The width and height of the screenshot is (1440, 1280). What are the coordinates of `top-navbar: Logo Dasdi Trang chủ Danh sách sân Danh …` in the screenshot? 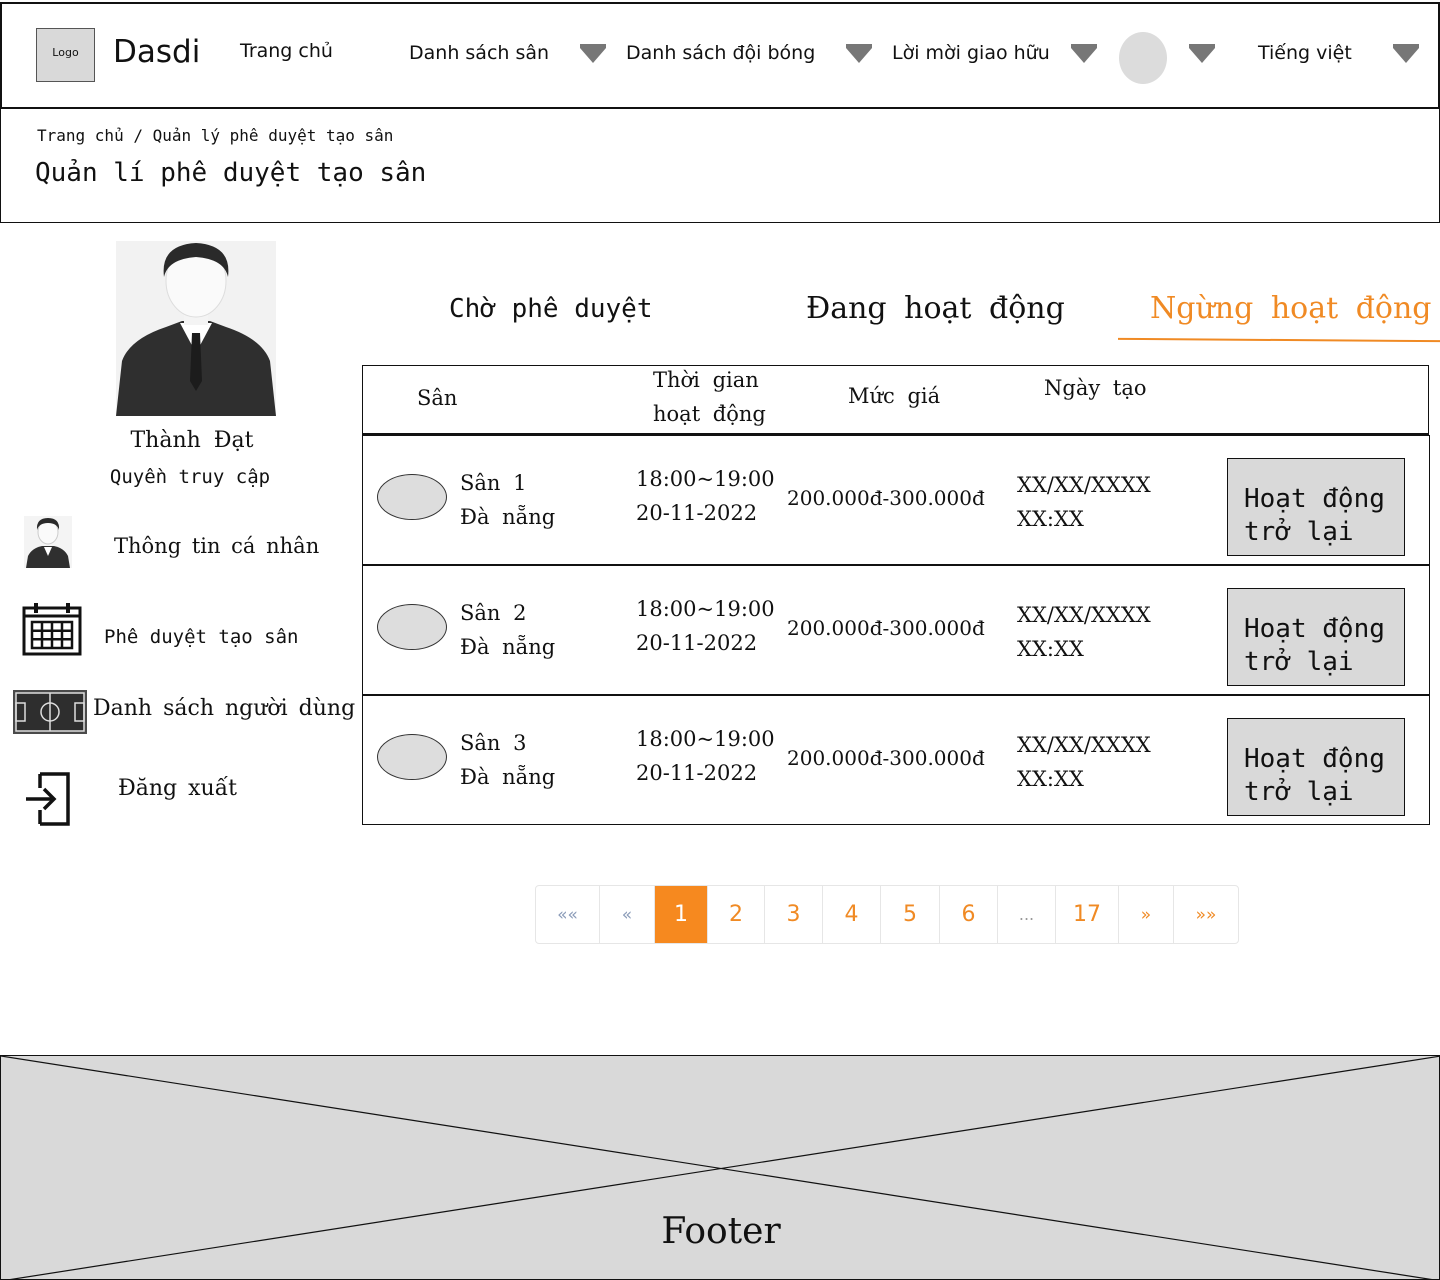 It's located at (720, 55).